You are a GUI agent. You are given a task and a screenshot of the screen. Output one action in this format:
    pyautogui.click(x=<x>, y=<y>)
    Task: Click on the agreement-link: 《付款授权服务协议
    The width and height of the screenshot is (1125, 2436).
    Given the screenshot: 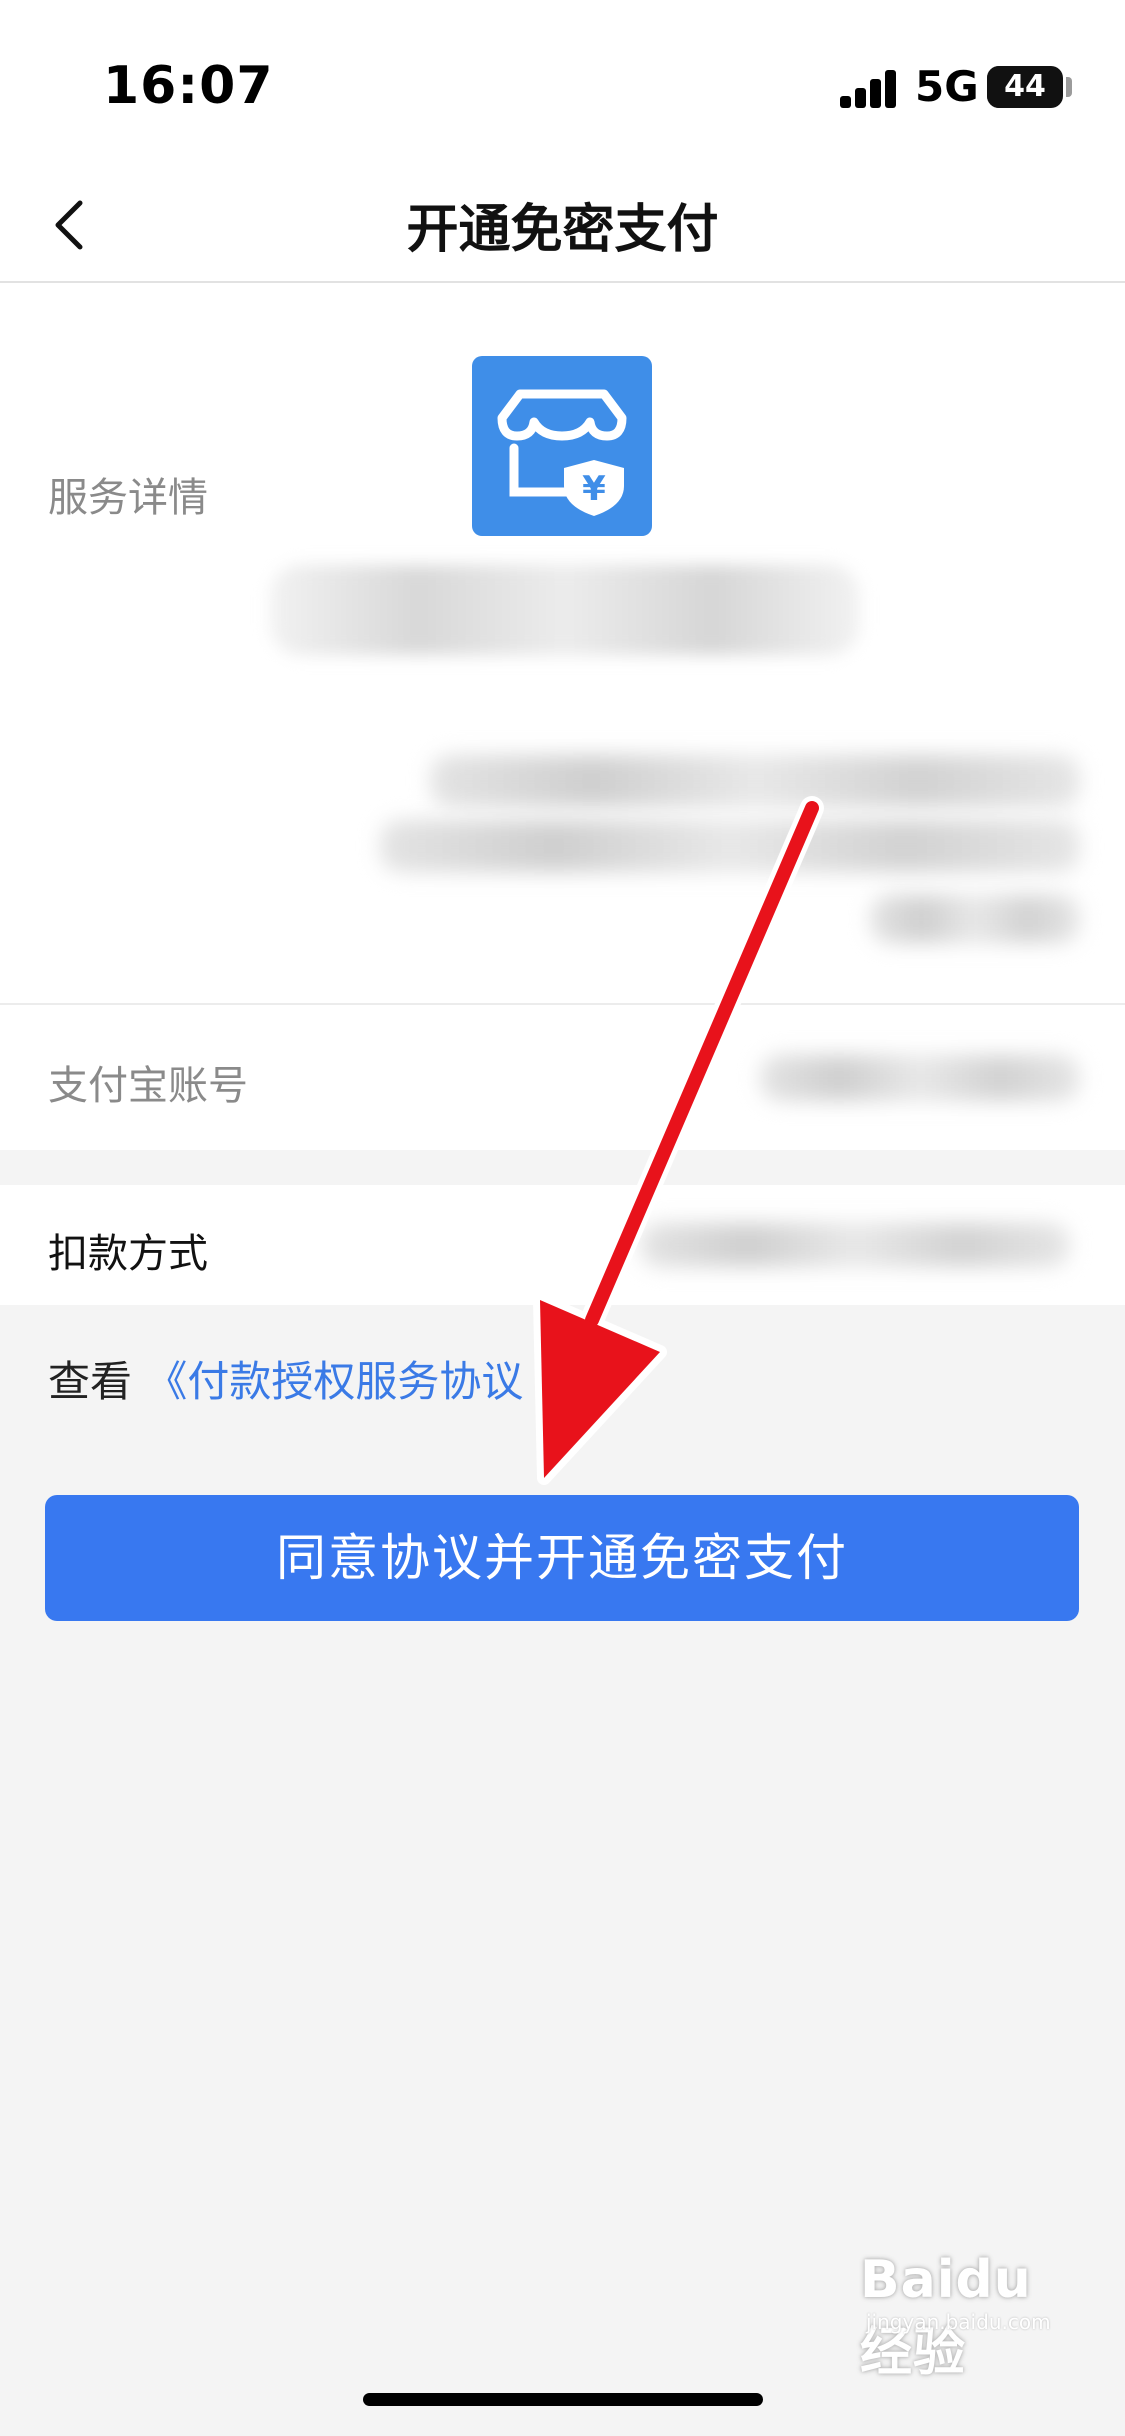 What is the action you would take?
    pyautogui.click(x=334, y=1381)
    